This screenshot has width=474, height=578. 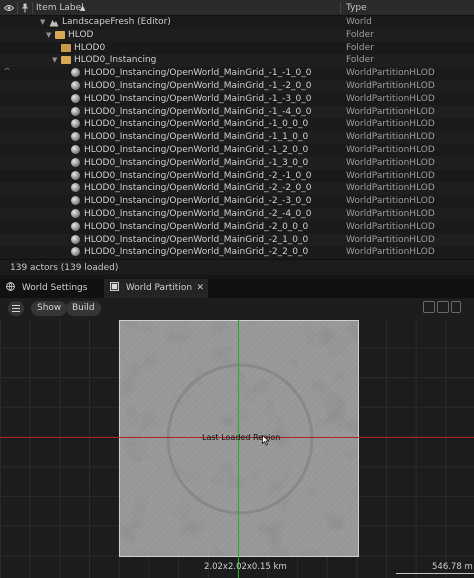 What do you see at coordinates (237, 22) in the screenshot?
I see `world-row: ▼ LandscapeFresh (Editor) World` at bounding box center [237, 22].